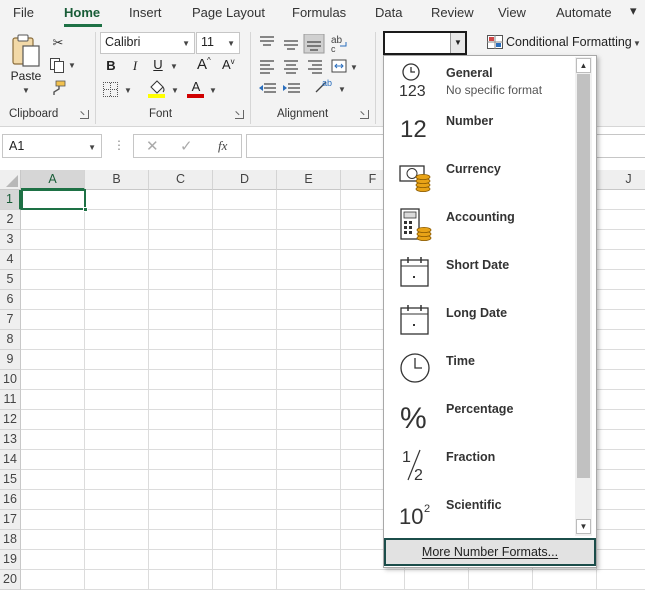 The image size is (645, 590). I want to click on row-header-4: 4, so click(10, 260).